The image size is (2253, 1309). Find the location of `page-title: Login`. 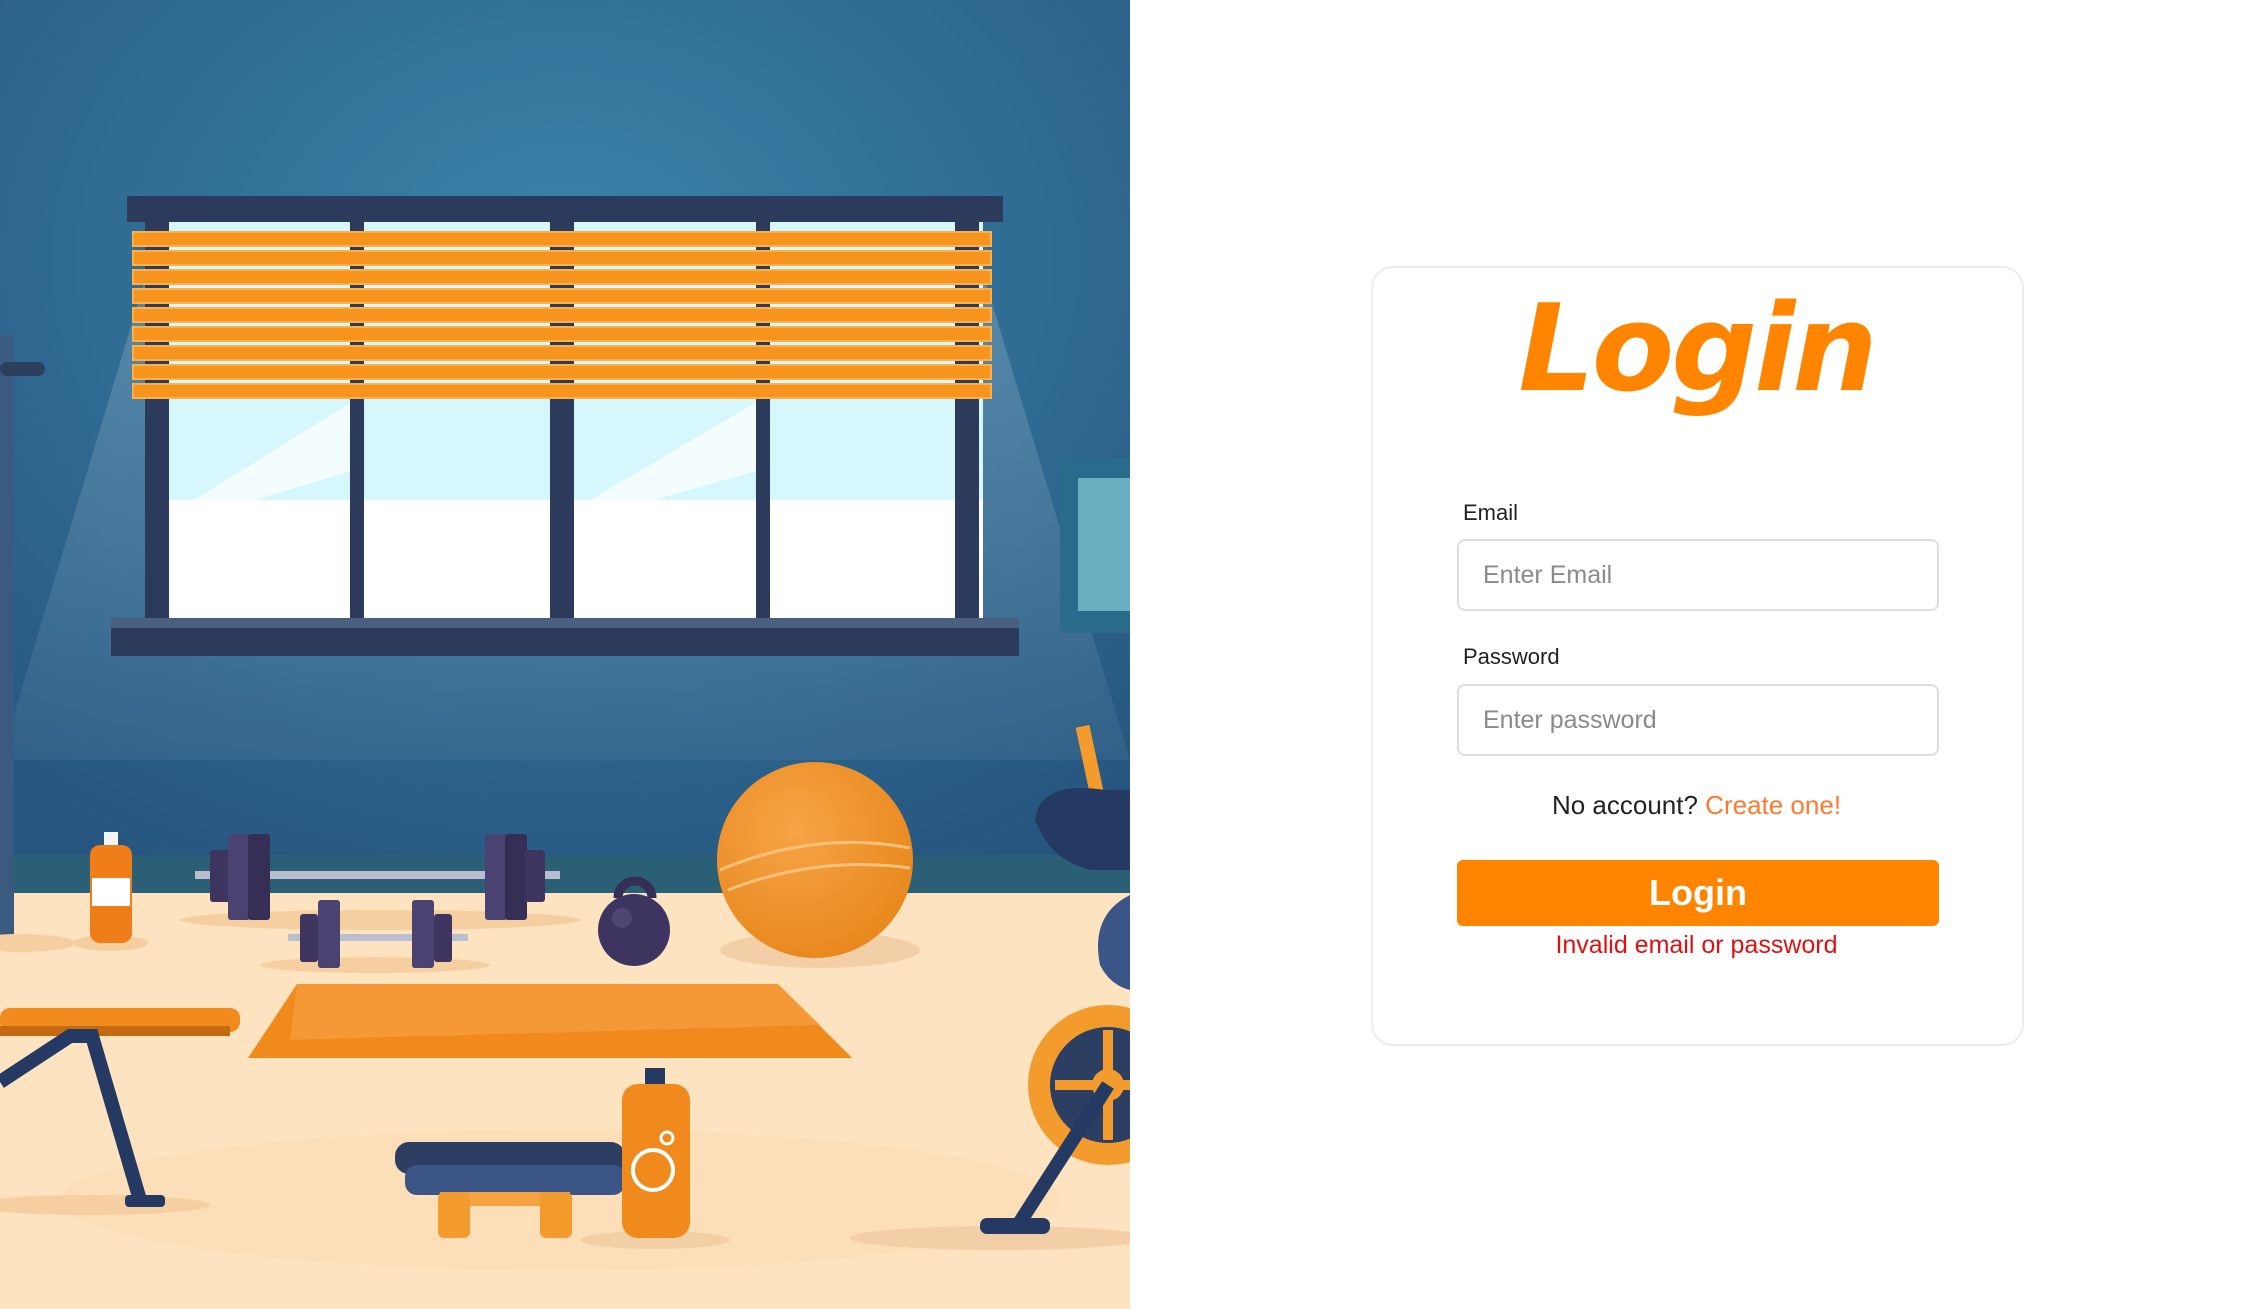

page-title: Login is located at coordinates (1697, 349).